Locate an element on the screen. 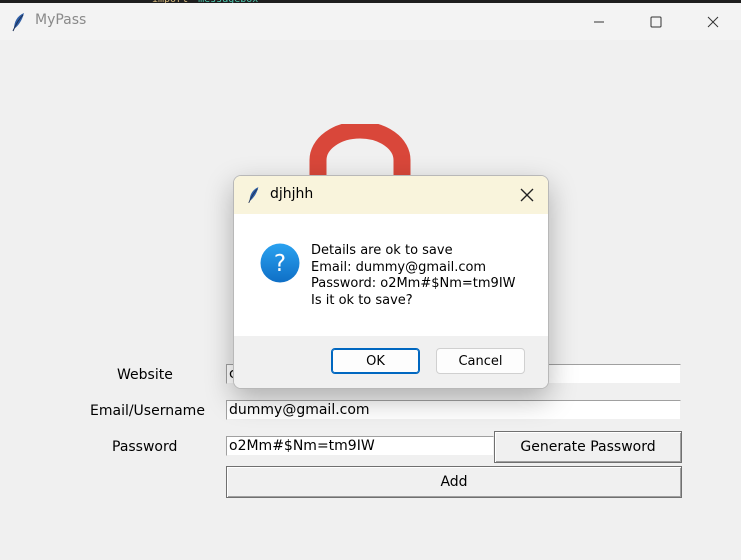 The width and height of the screenshot is (741, 560). minimize-icon is located at coordinates (599, 21).